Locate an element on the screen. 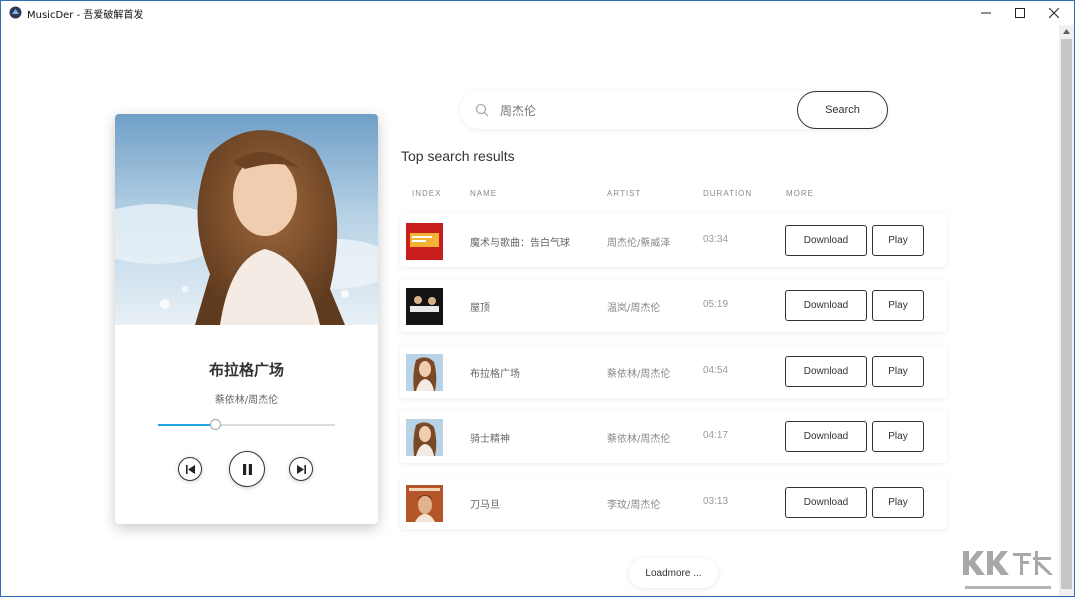 The height and width of the screenshot is (597, 1075). column-header-index: INDEX is located at coordinates (427, 193).